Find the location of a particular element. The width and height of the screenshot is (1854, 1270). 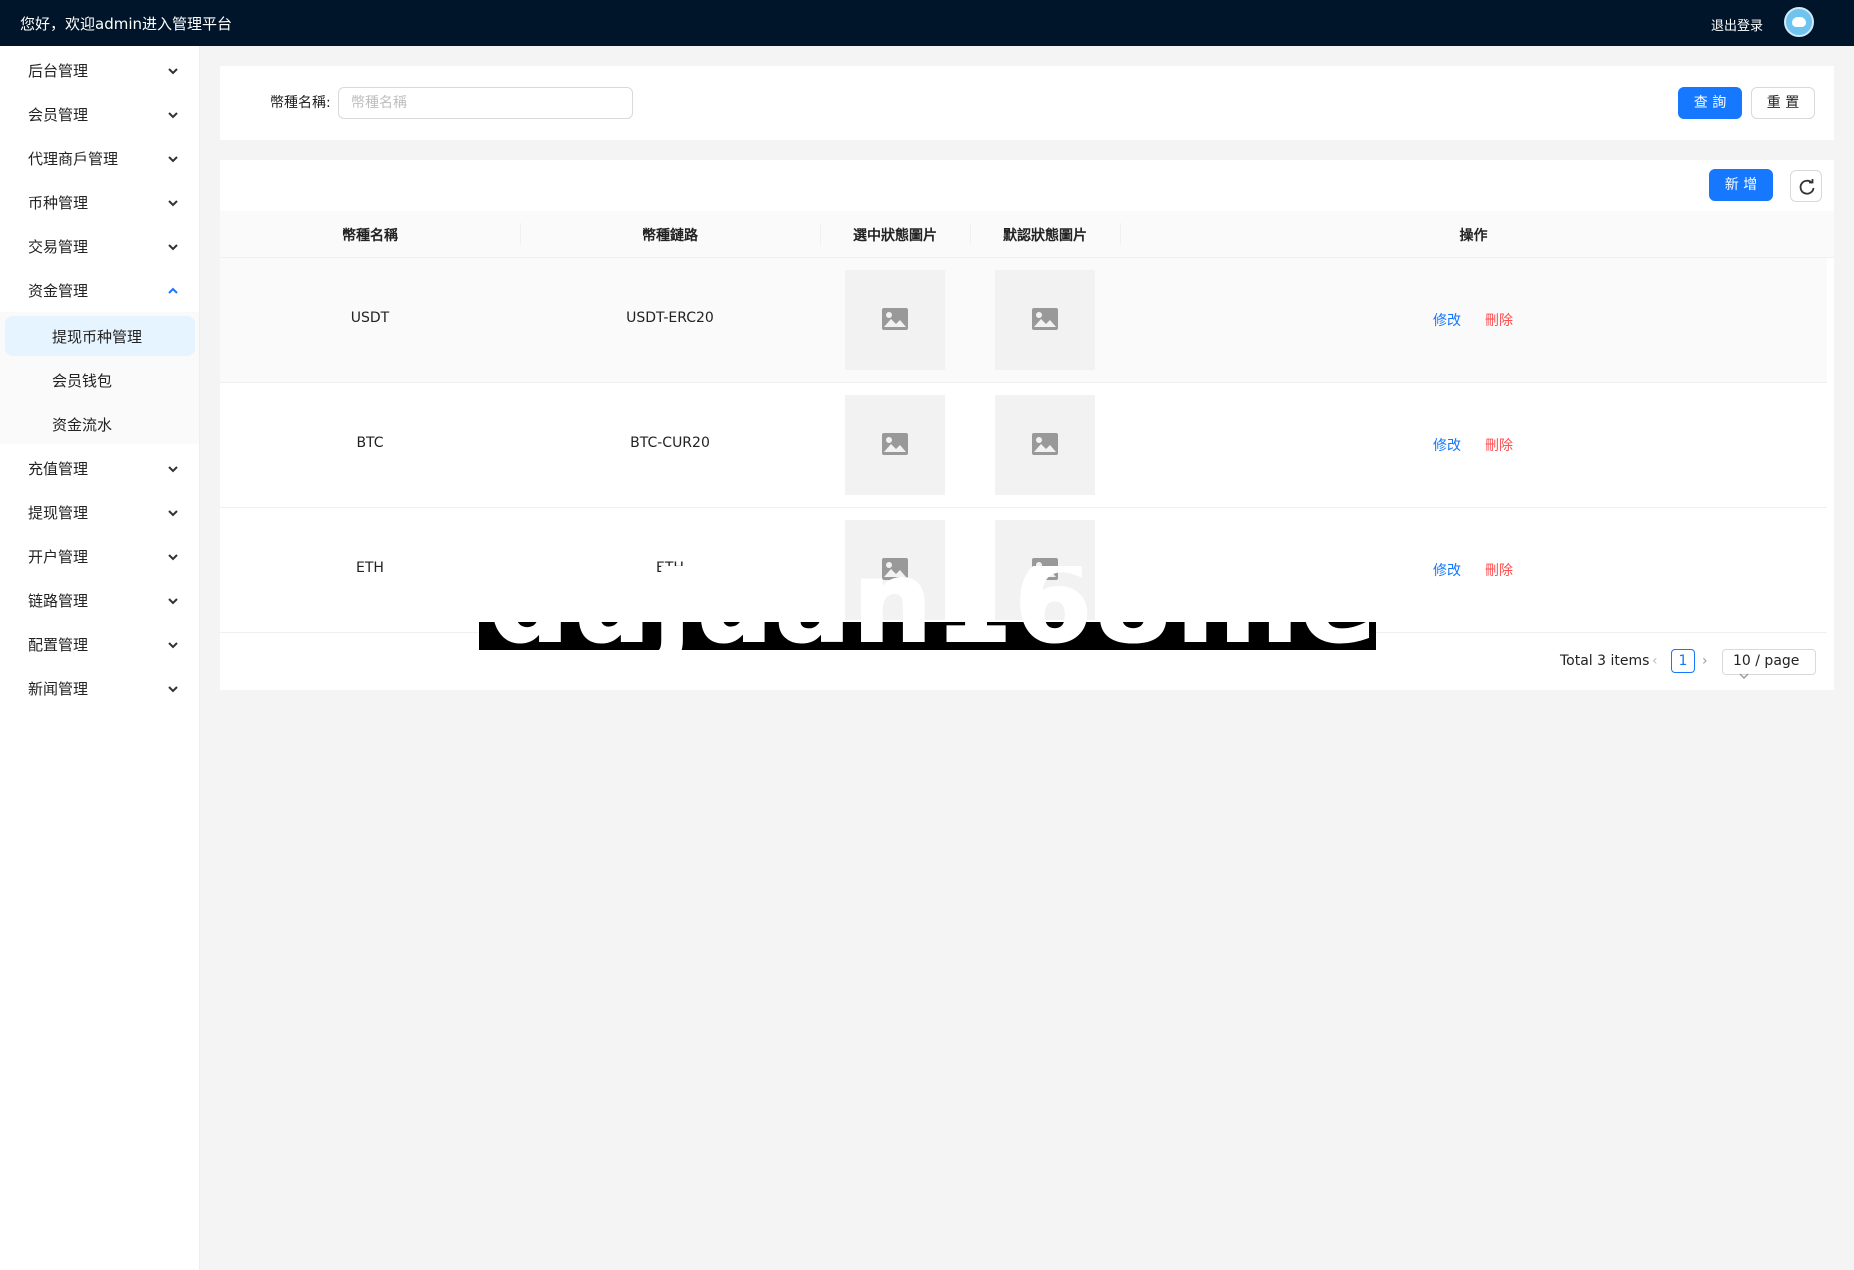

sidebar-subitem-member-wallet: 会员钱包 is located at coordinates (99, 380).